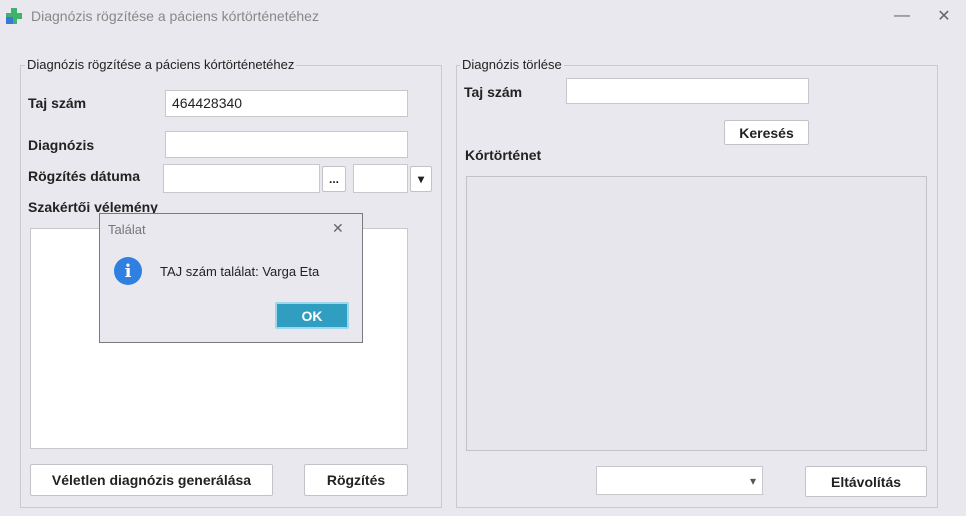  What do you see at coordinates (338, 228) in the screenshot?
I see `dialog-close-icon: ✕` at bounding box center [338, 228].